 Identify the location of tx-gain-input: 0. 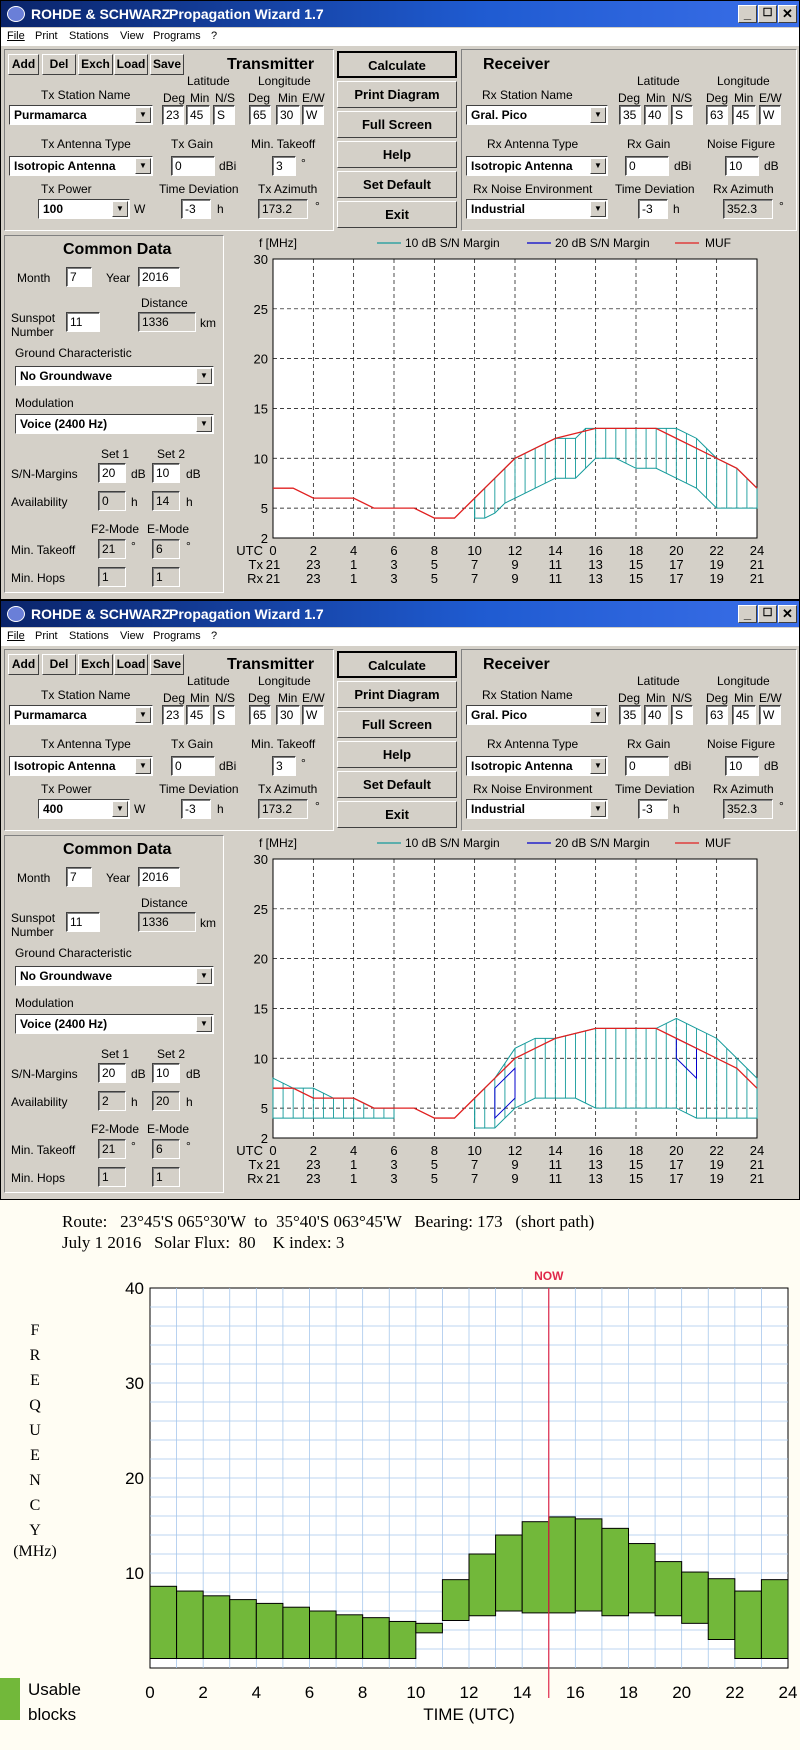
(193, 166).